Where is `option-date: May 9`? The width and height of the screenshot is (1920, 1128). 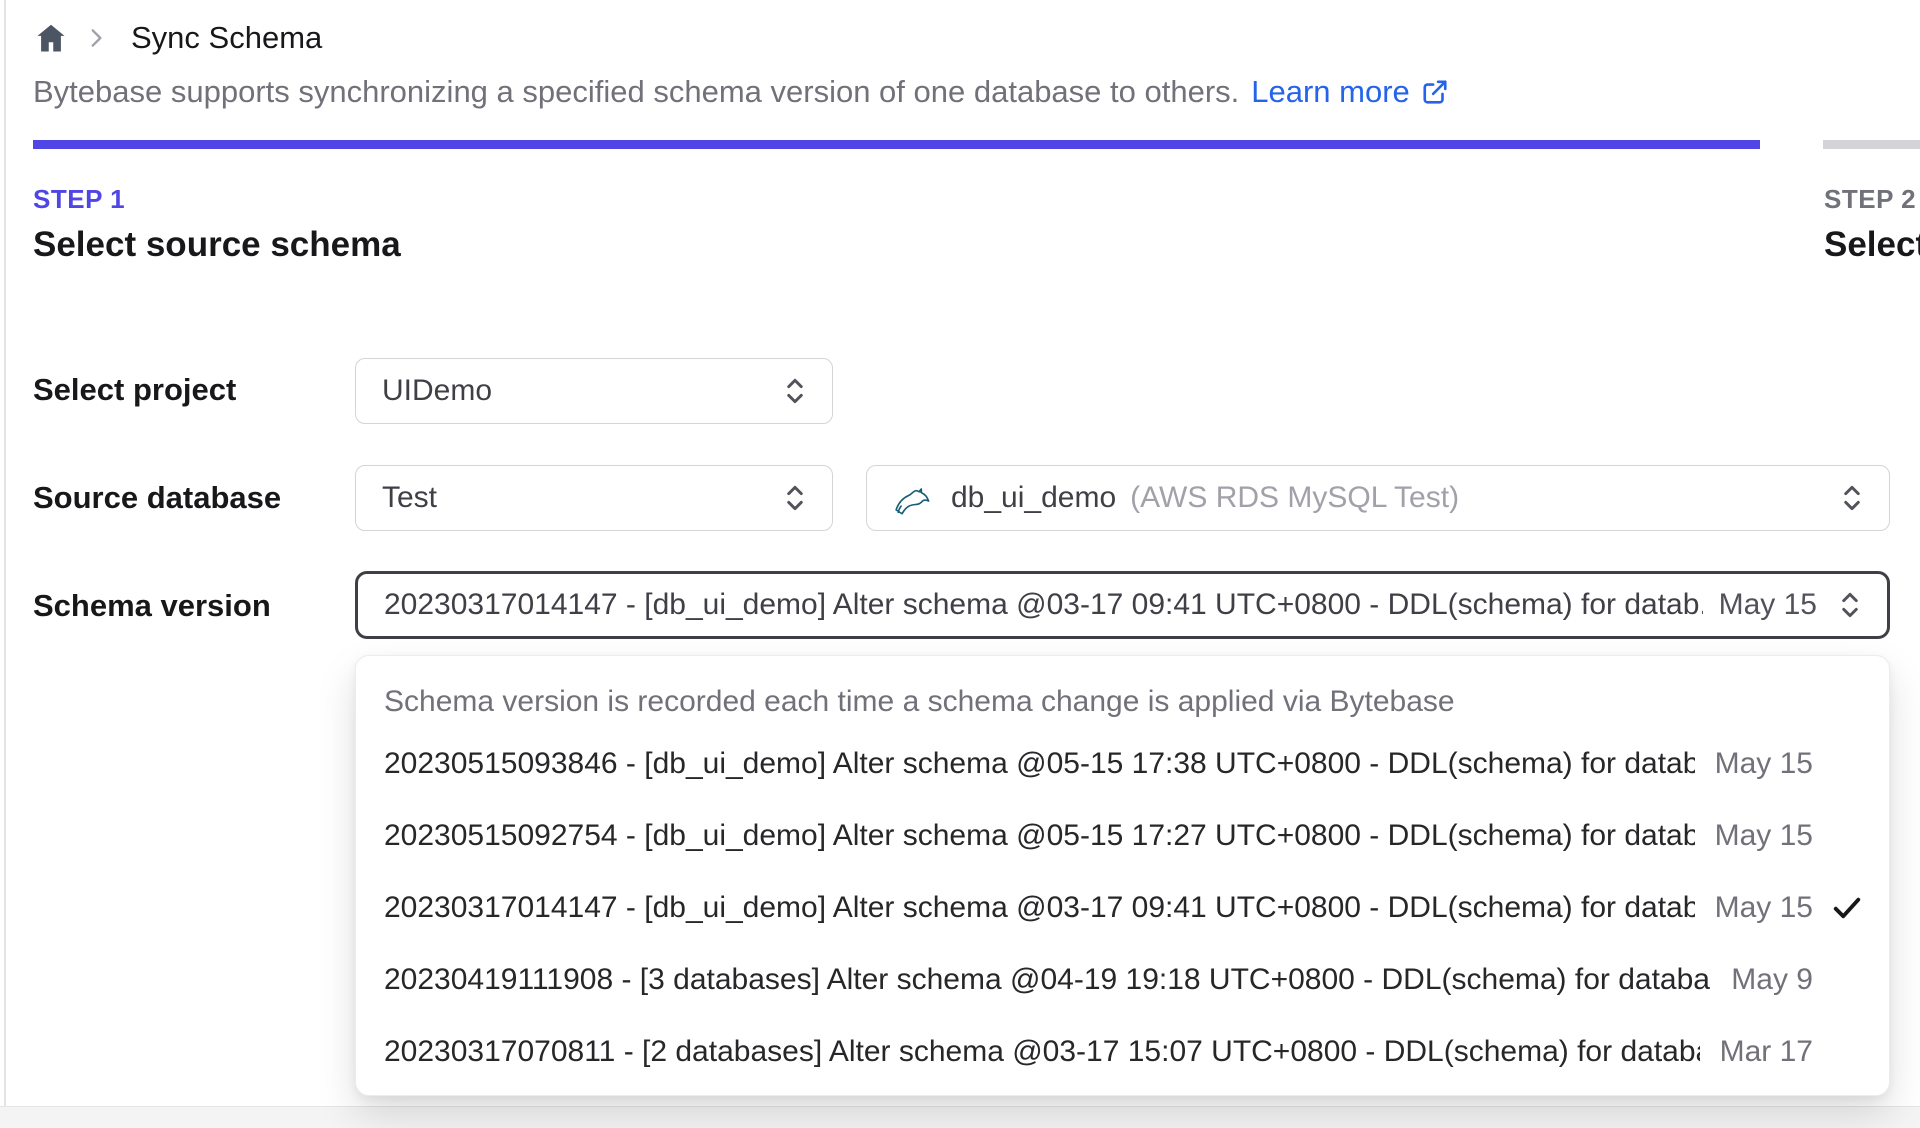 option-date: May 9 is located at coordinates (1772, 979).